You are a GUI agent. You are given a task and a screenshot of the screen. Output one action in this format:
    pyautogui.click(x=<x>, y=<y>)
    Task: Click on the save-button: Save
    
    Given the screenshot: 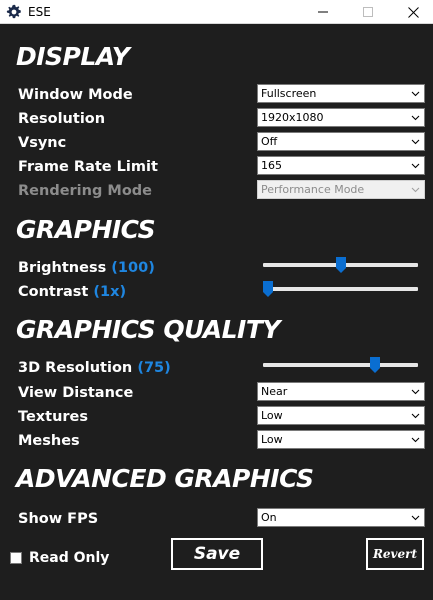 What is the action you would take?
    pyautogui.click(x=217, y=554)
    